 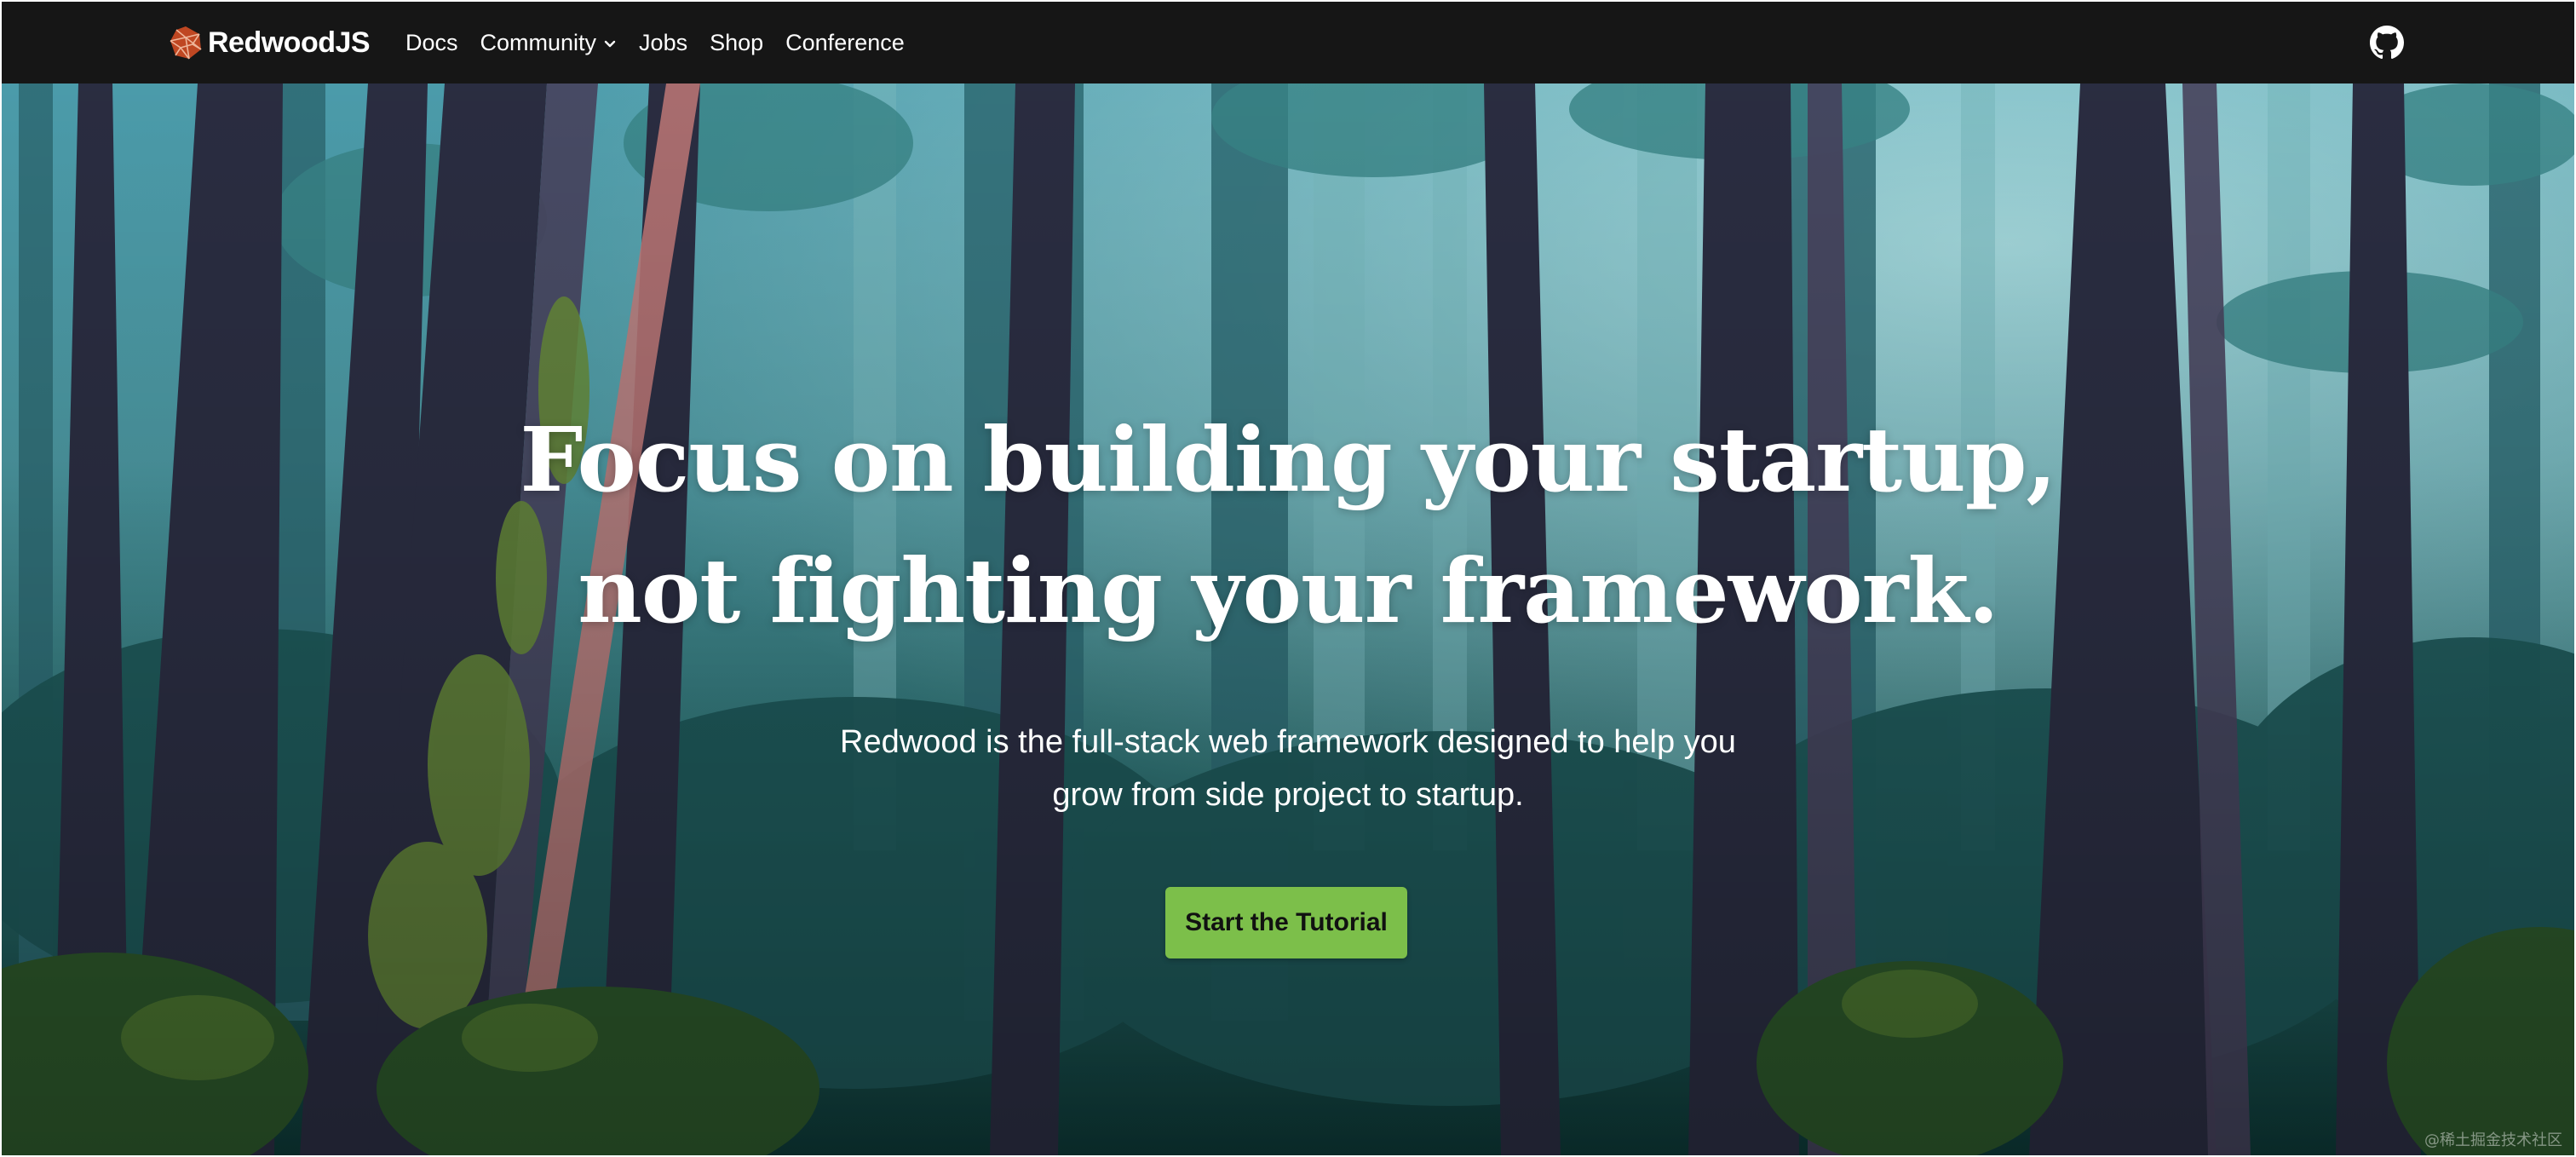 I want to click on redwood-logo-icon, so click(x=186, y=43).